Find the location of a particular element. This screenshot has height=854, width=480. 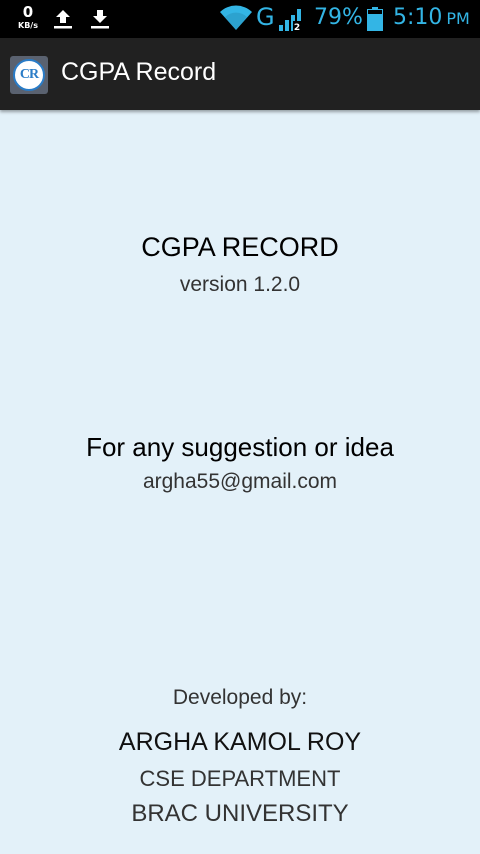

network-type: G is located at coordinates (265, 17).